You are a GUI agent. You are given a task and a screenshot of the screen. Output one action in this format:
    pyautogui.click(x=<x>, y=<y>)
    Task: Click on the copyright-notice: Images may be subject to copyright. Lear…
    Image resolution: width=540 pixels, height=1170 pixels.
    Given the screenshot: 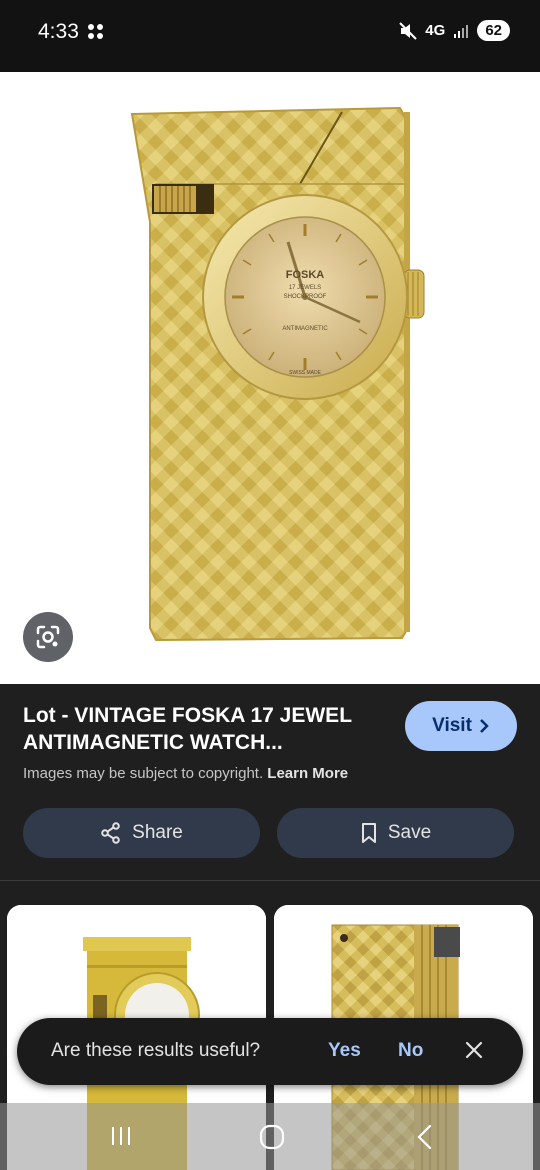 What is the action you would take?
    pyautogui.click(x=185, y=773)
    